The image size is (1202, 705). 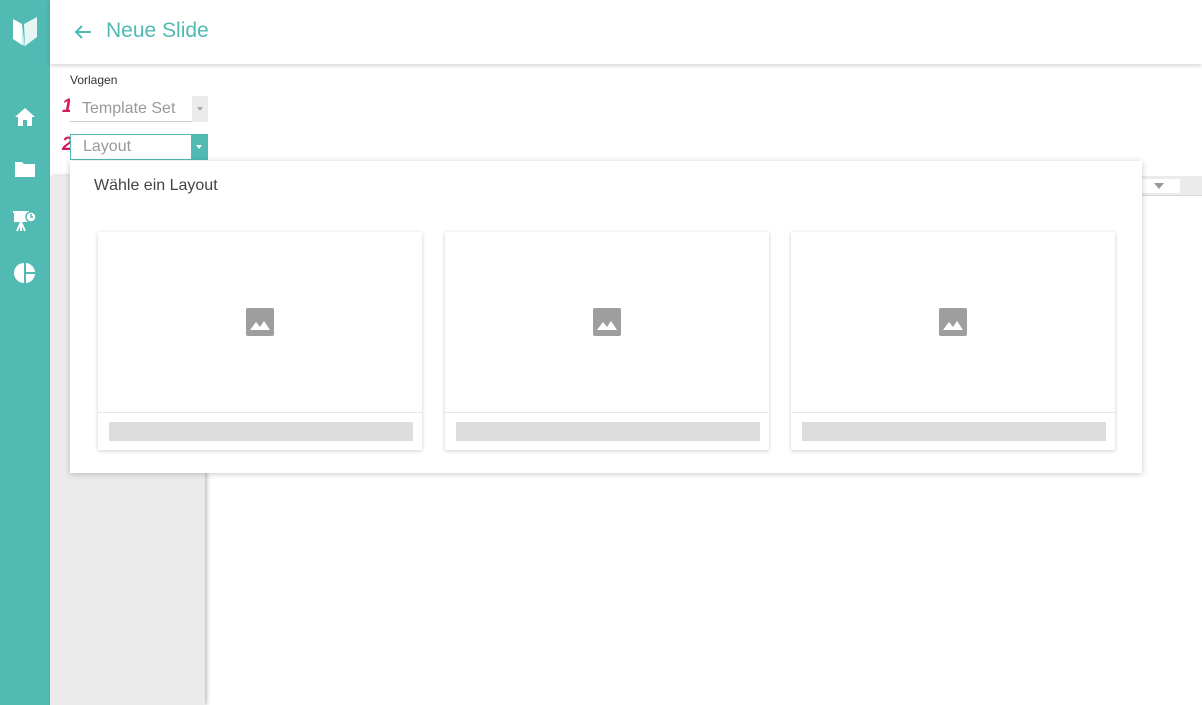 I want to click on layout-picker-title: Wähle ein Layout, so click(x=156, y=185).